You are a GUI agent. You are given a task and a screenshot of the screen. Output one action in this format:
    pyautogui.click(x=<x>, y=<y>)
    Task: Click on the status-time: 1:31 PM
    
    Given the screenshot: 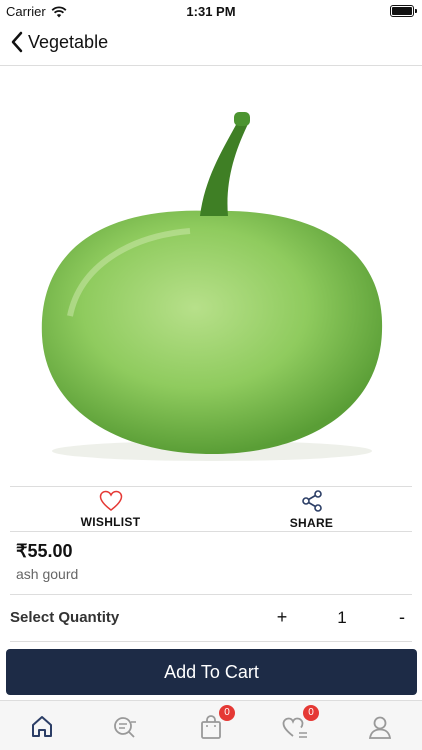 What is the action you would take?
    pyautogui.click(x=211, y=11)
    